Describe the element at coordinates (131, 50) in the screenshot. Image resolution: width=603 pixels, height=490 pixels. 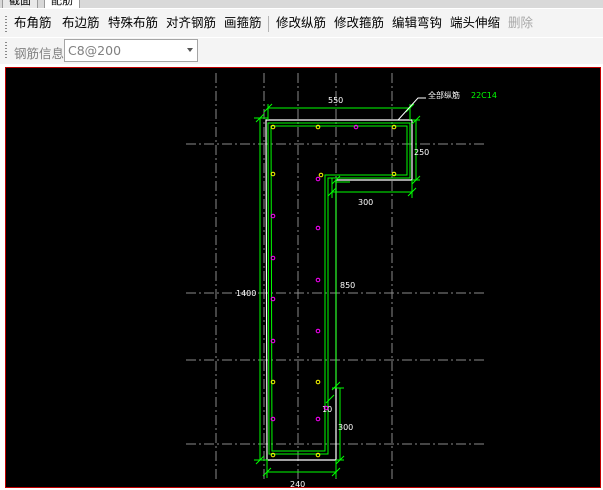
I see `rebar-info-select: C8@200` at that location.